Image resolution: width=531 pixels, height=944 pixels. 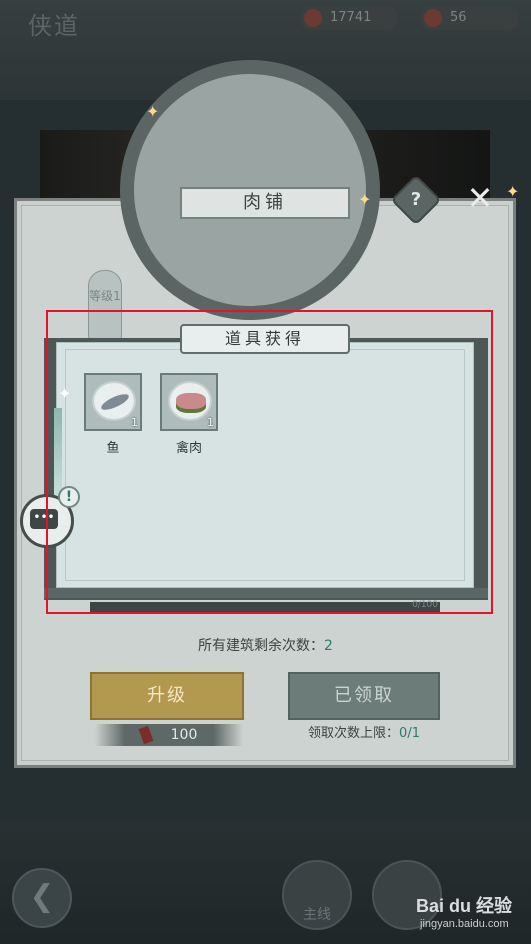 I want to click on back-icon: ❮, so click(x=42, y=896).